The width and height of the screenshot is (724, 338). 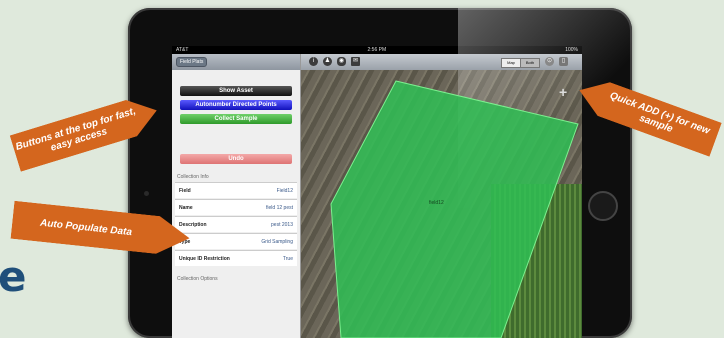 What do you see at coordinates (236, 241) in the screenshot?
I see `info-row-type: Type Grid Sampling` at bounding box center [236, 241].